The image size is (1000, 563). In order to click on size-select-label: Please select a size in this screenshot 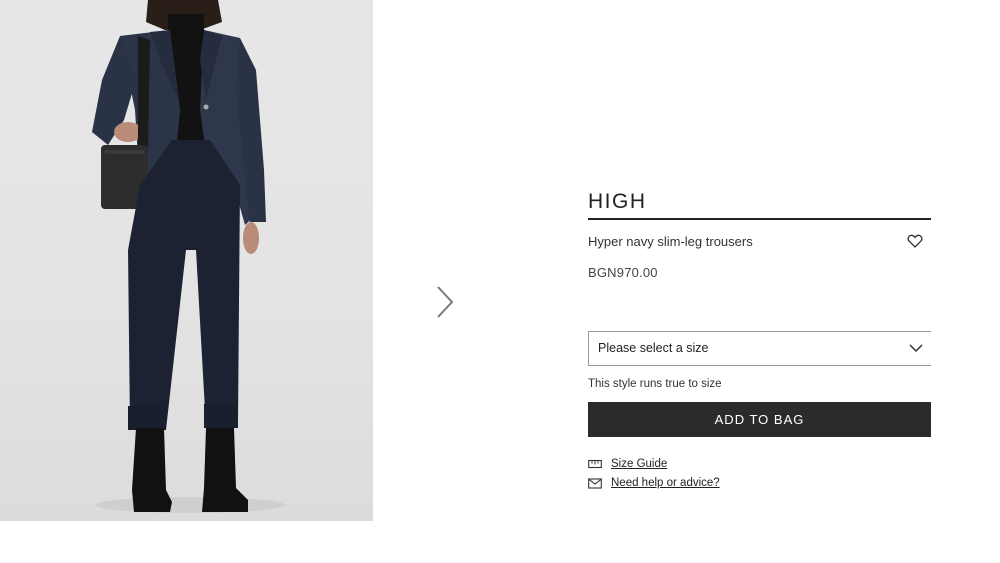, I will do `click(653, 348)`.